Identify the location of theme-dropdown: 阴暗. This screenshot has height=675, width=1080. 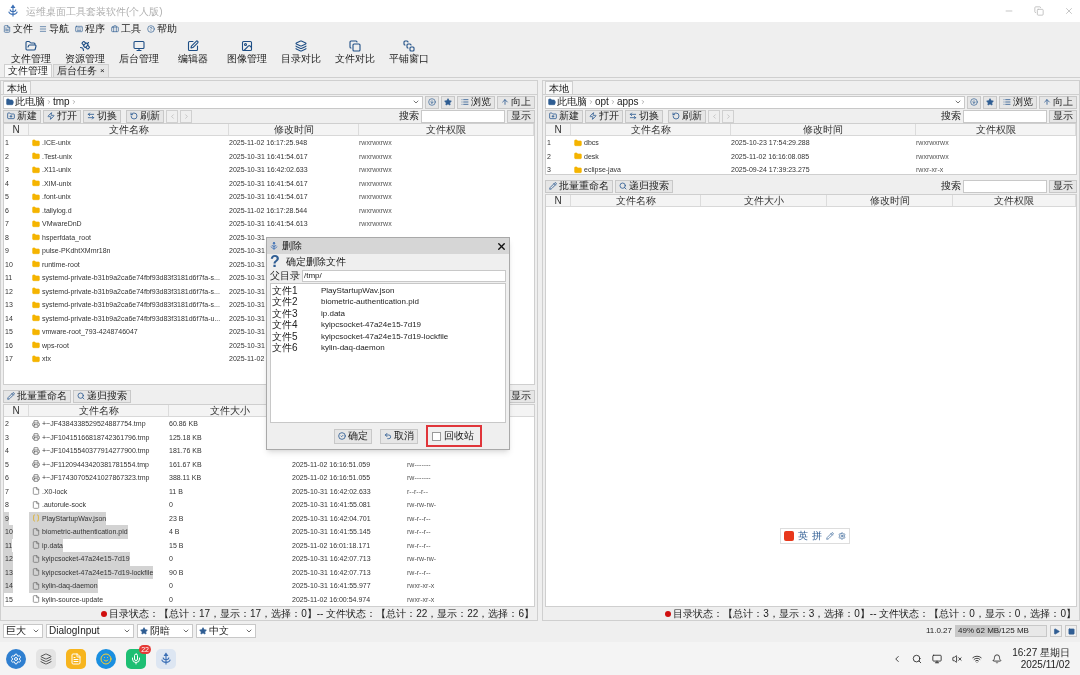
(165, 631).